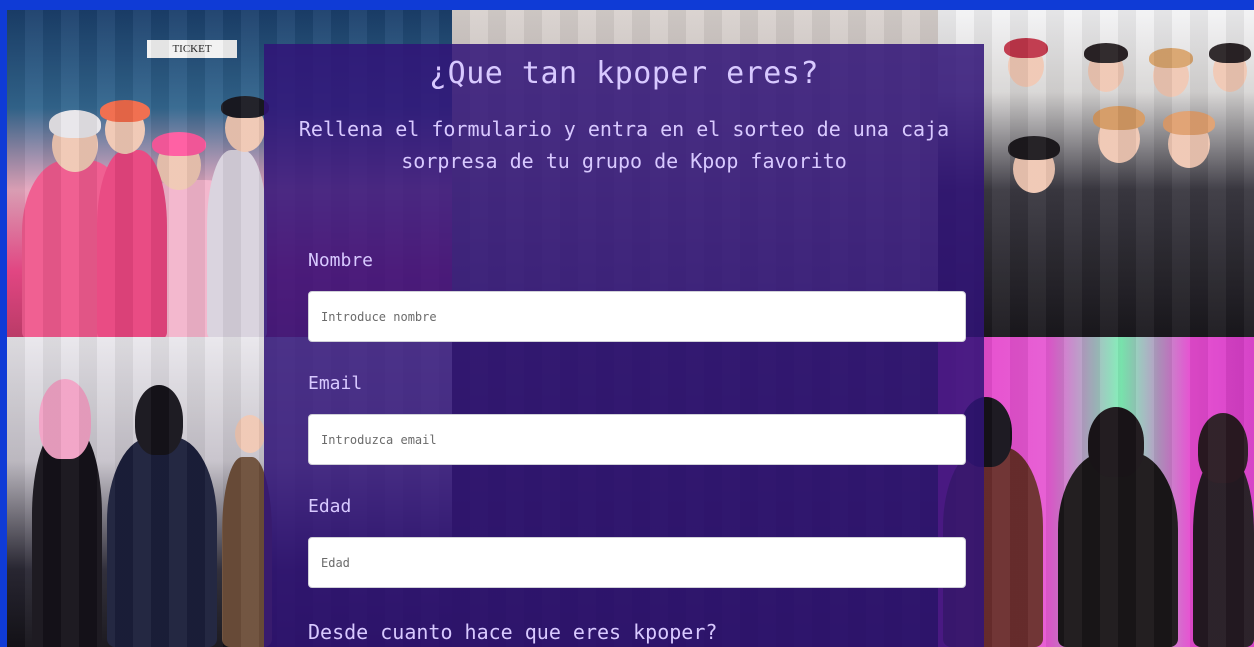 This screenshot has height=647, width=1254. What do you see at coordinates (330, 506) in the screenshot?
I see `age-label: Edad` at bounding box center [330, 506].